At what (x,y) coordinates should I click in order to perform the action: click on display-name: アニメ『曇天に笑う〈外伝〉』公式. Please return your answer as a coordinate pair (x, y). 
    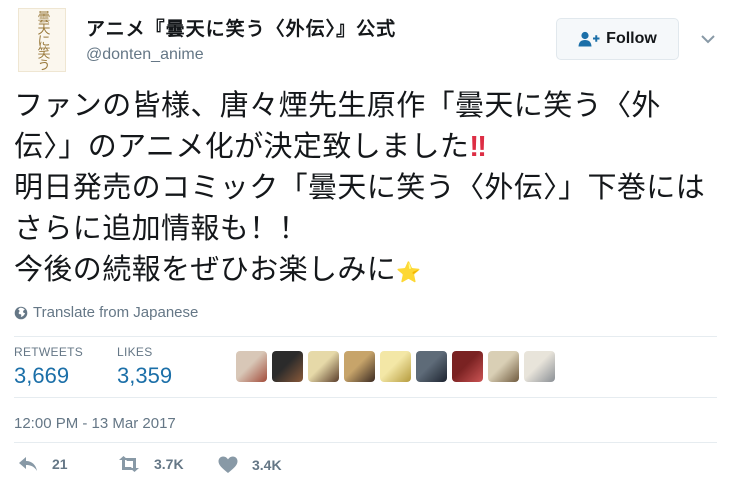
    Looking at the image, I should click on (241, 27).